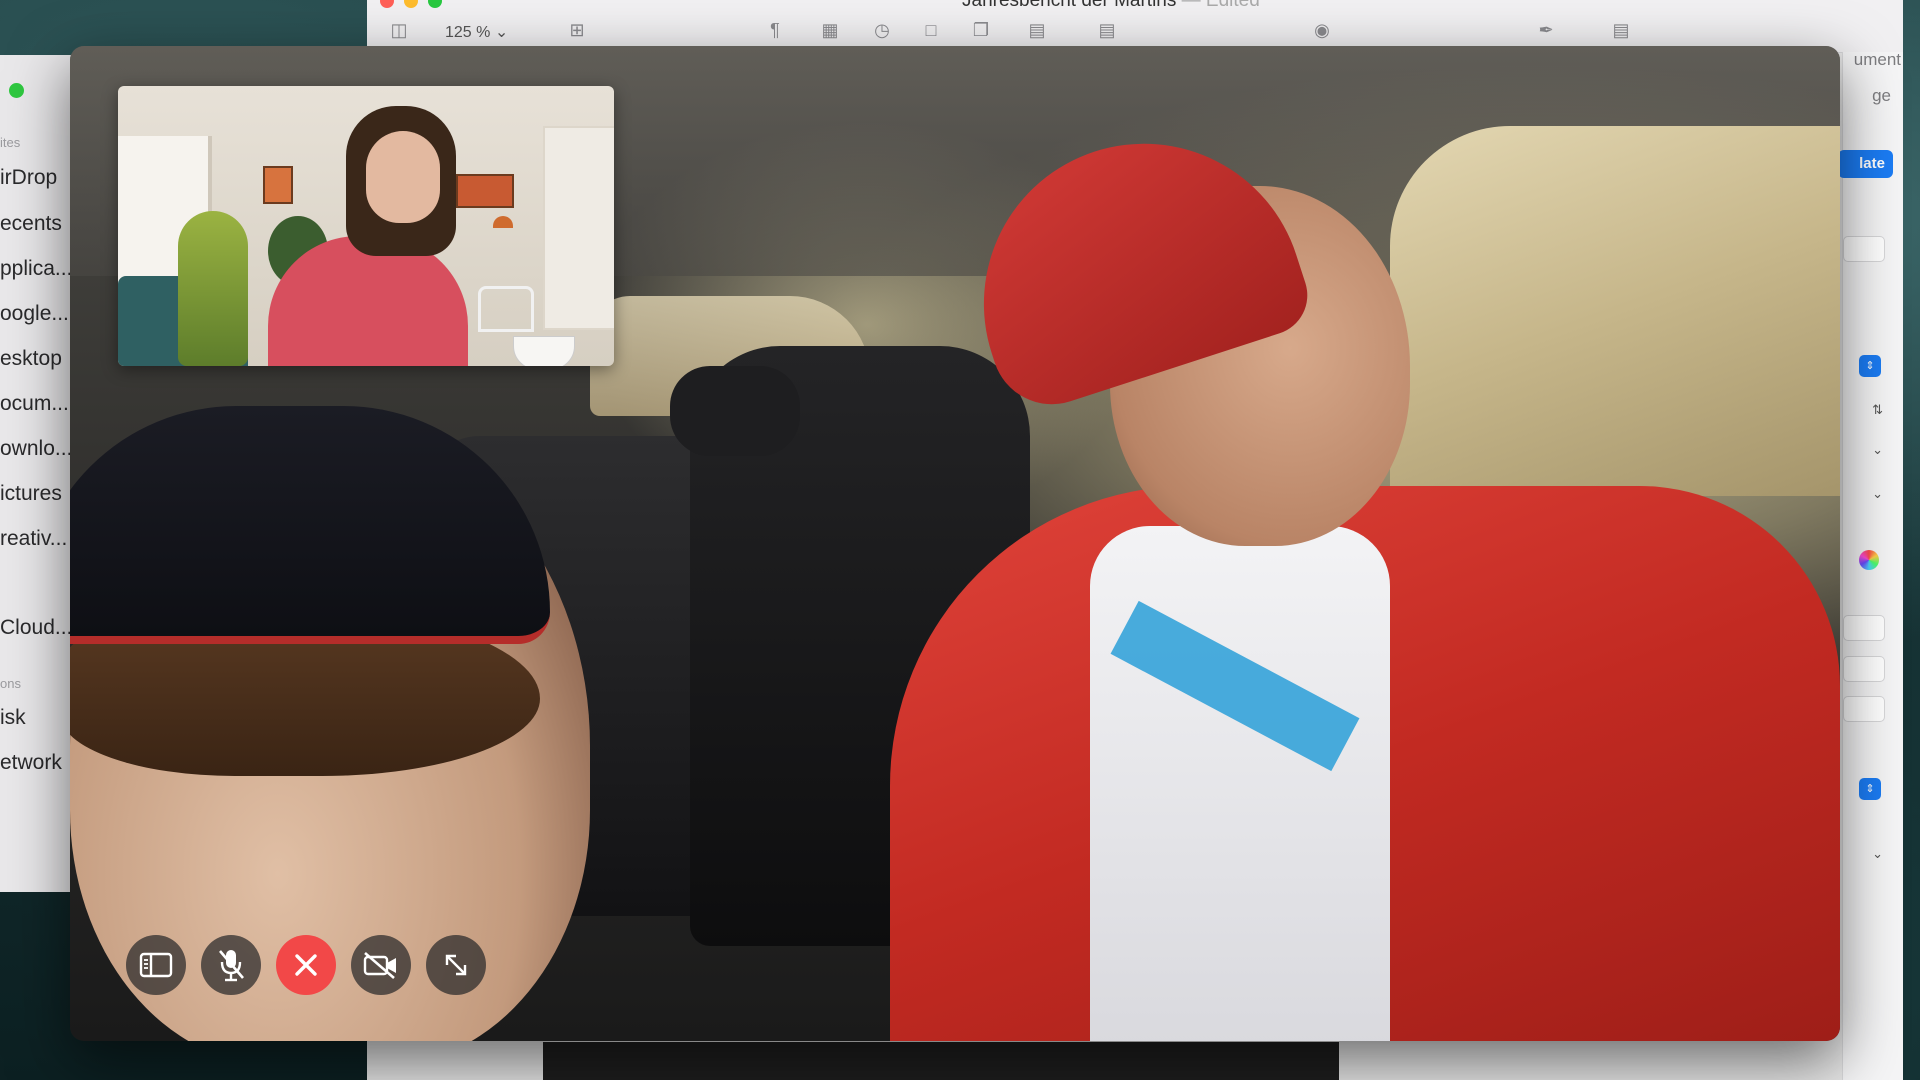 This screenshot has width=1920, height=1080. What do you see at coordinates (1240, 783) in the screenshot?
I see `driver-shirt` at bounding box center [1240, 783].